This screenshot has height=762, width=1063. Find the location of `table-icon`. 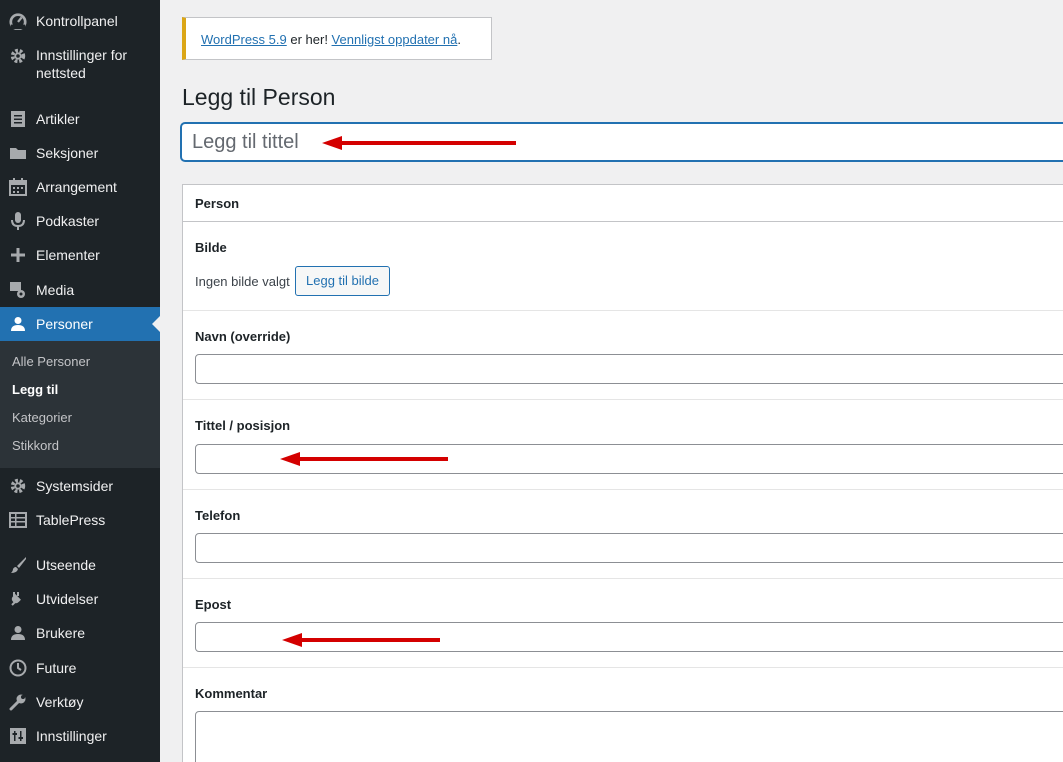

table-icon is located at coordinates (18, 520).